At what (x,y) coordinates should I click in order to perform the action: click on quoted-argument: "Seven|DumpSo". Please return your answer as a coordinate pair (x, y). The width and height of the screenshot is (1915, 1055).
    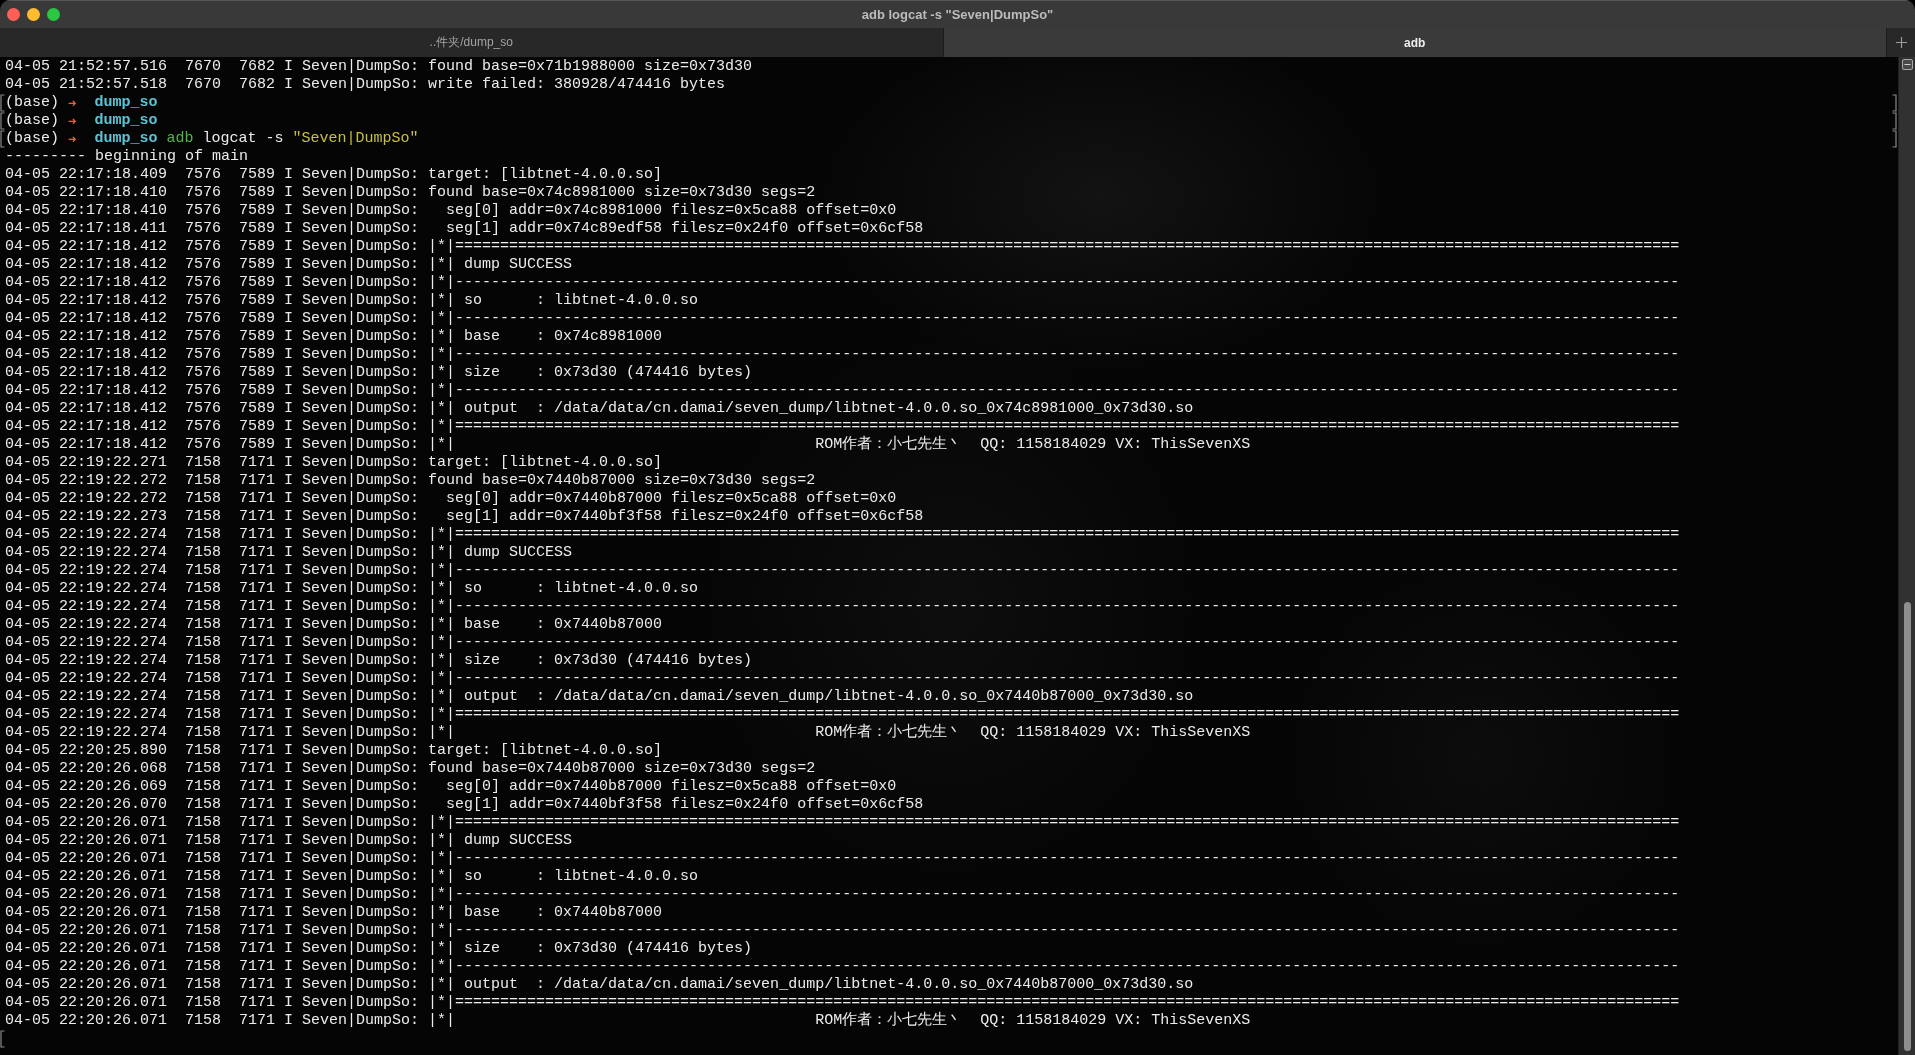
    Looking at the image, I should click on (355, 139).